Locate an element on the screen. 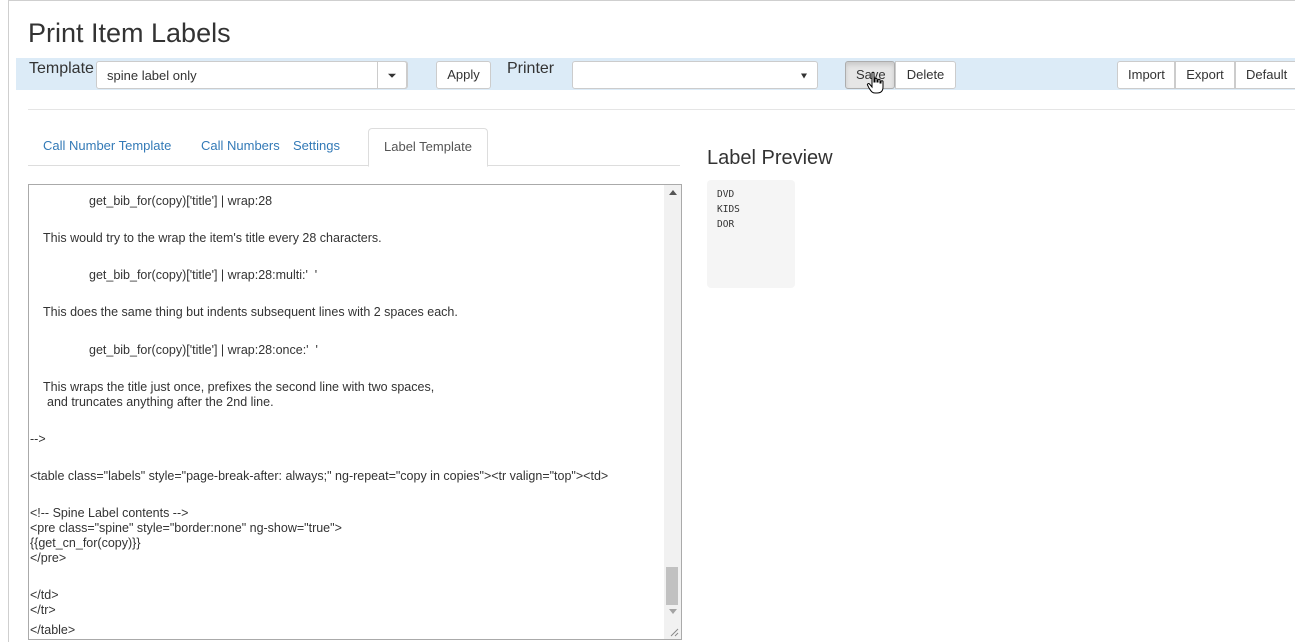  header-divider is located at coordinates (661, 109).